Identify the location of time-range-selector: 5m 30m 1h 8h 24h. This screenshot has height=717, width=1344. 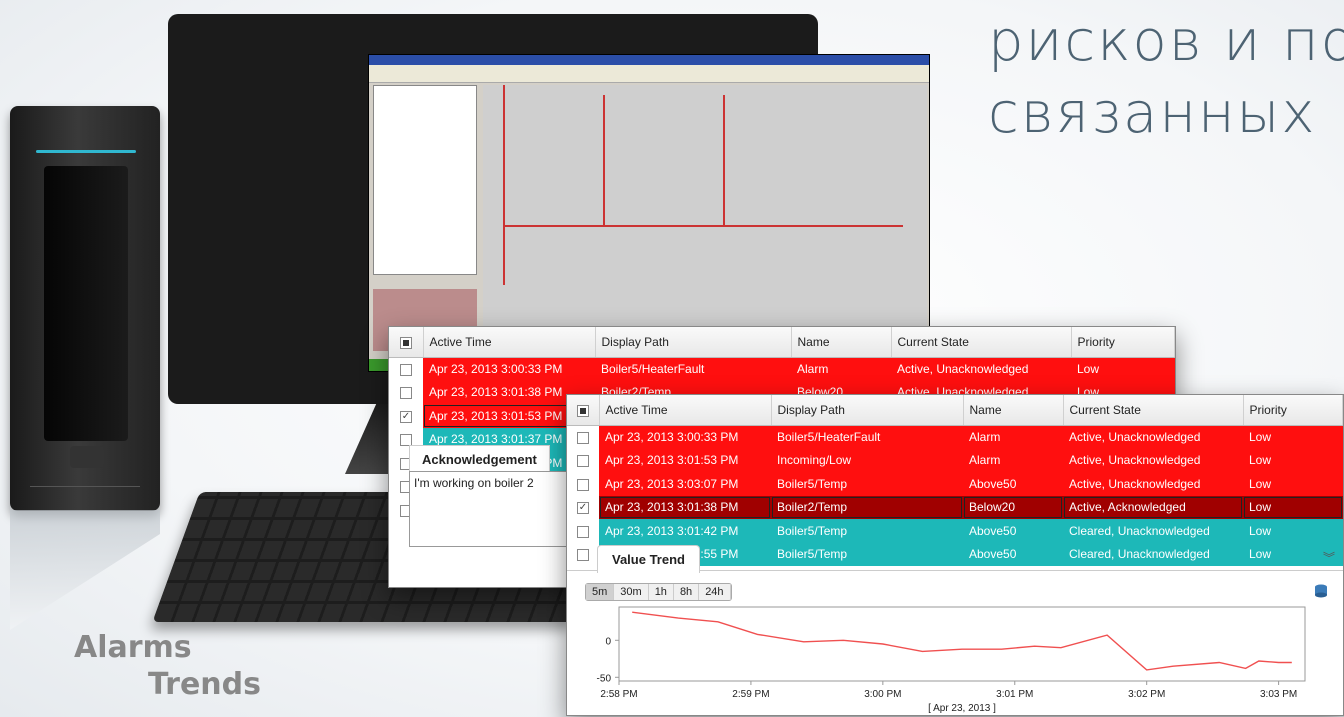
(658, 592).